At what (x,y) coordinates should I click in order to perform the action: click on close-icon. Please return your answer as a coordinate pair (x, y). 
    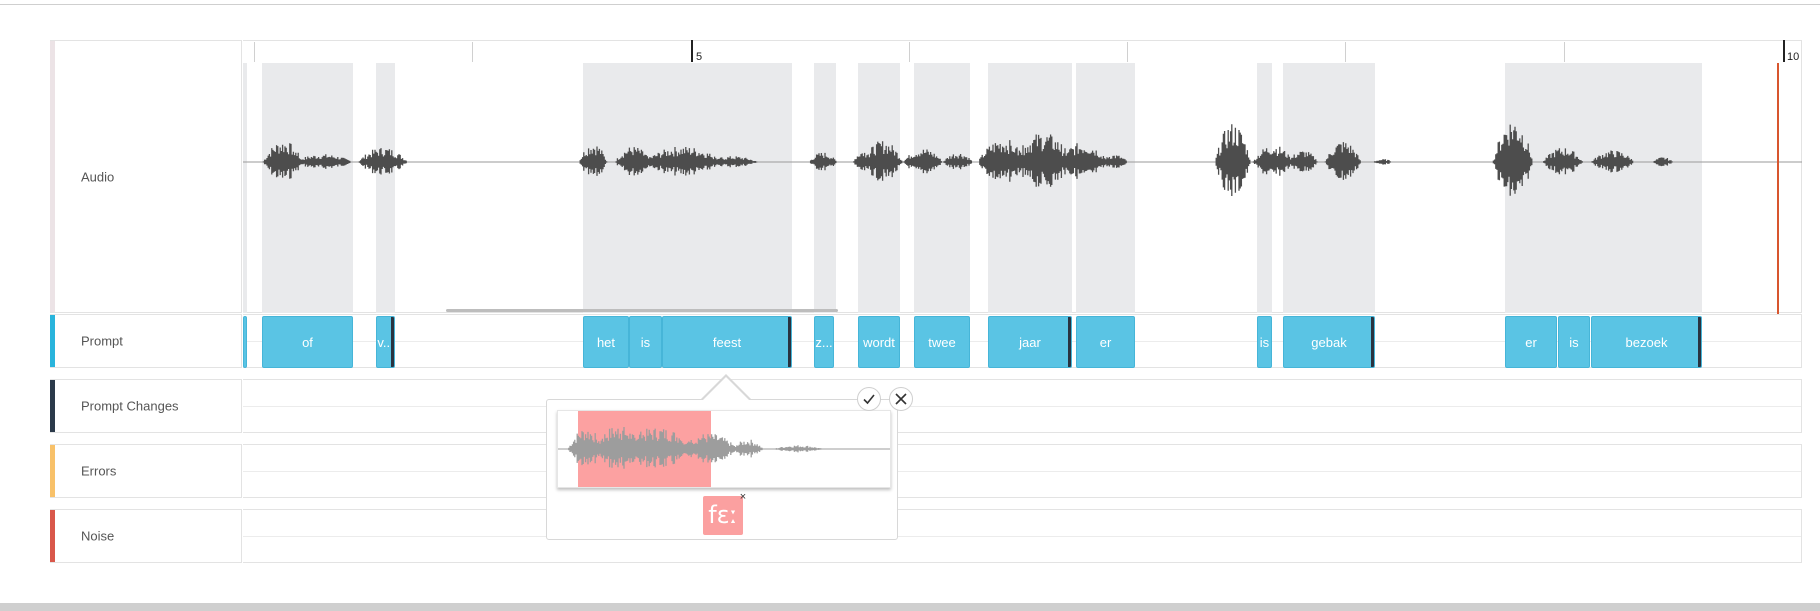
    Looking at the image, I should click on (901, 399).